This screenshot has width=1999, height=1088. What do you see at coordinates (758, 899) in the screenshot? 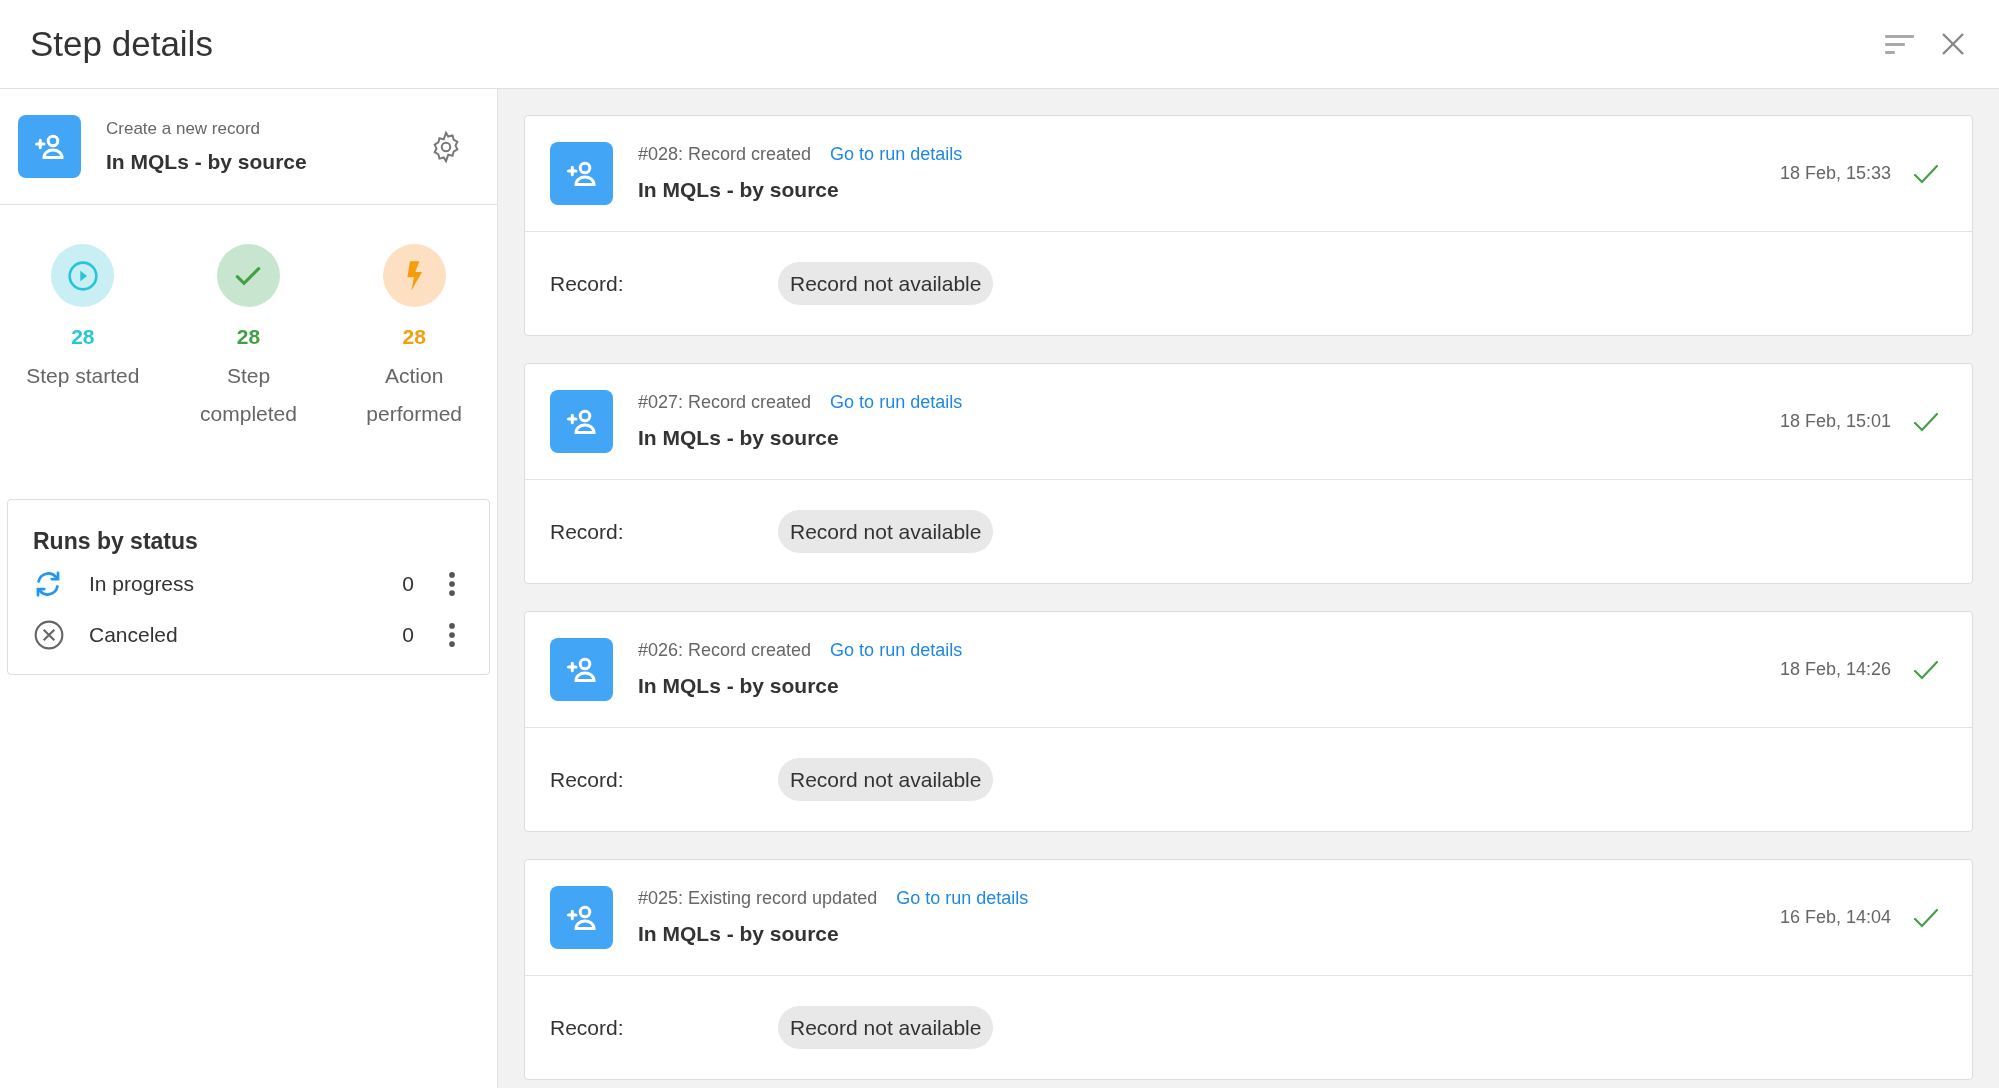
I see `run-summary: #025: Existing record updated` at bounding box center [758, 899].